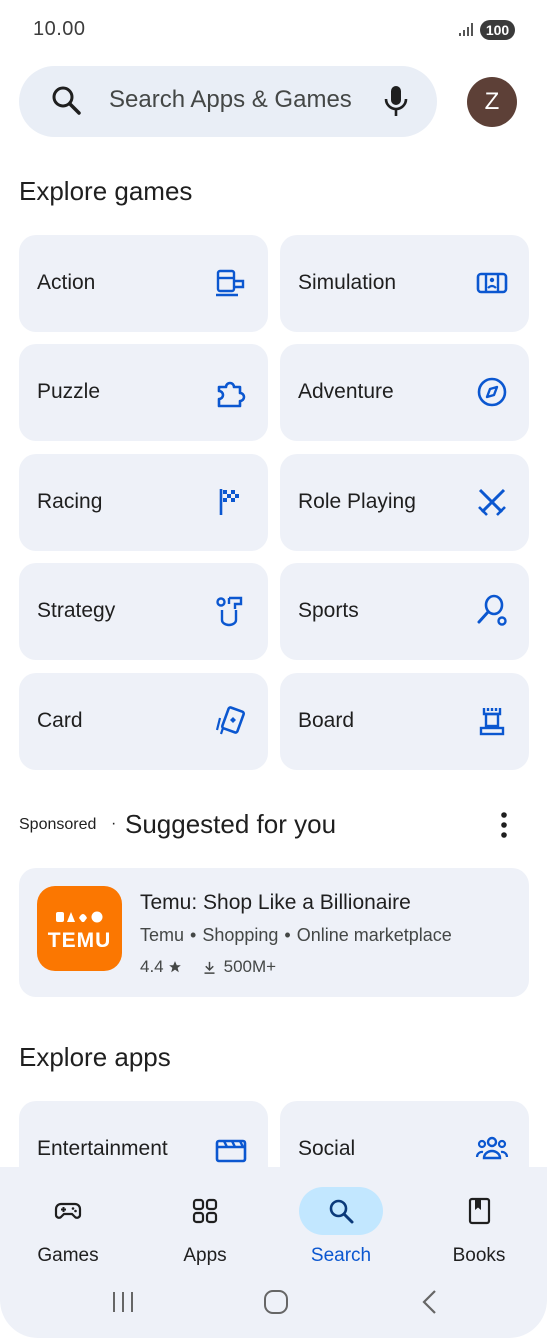  What do you see at coordinates (240, 935) in the screenshot?
I see `app-category: Shopping` at bounding box center [240, 935].